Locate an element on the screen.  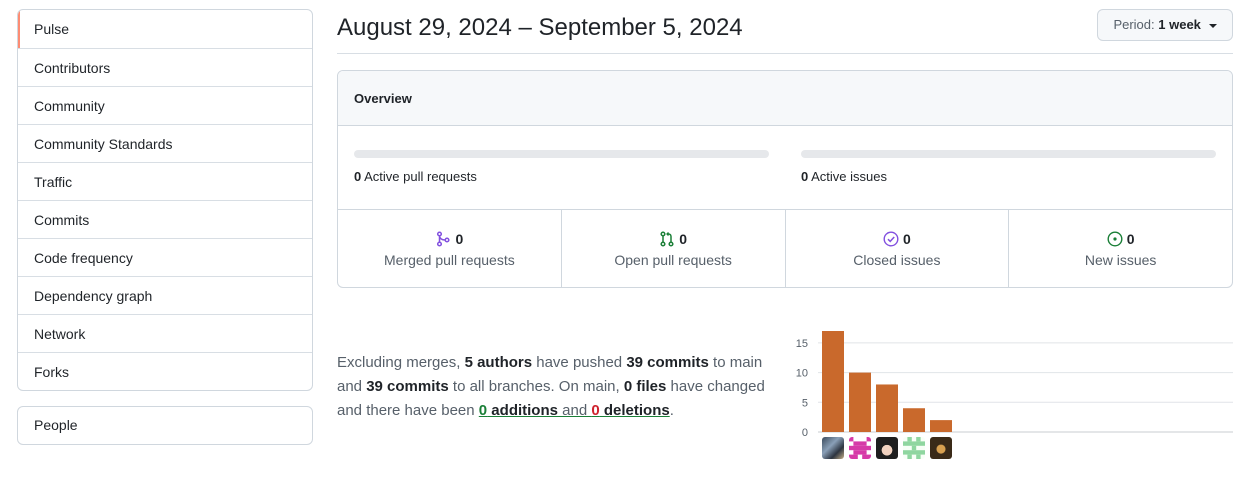
new-issues-count: 0 is located at coordinates (1130, 239).